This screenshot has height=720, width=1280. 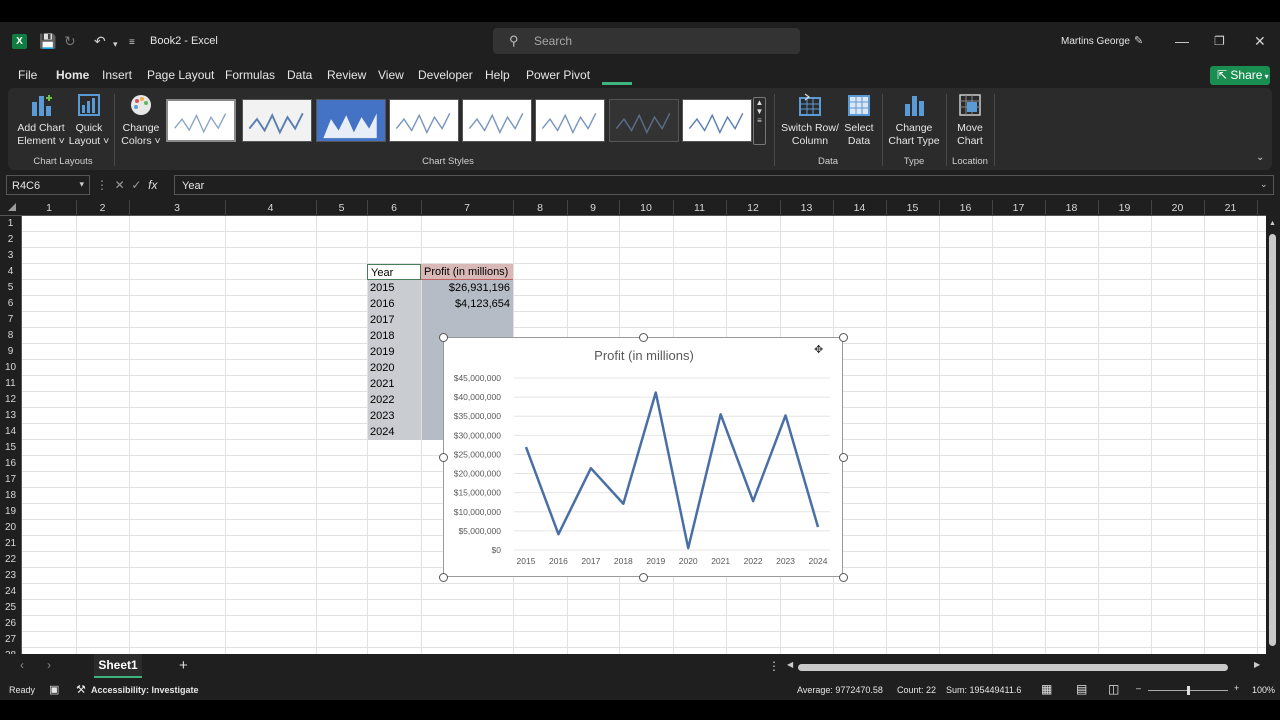 What do you see at coordinates (916, 690) in the screenshot?
I see `status-count: Count: 22` at bounding box center [916, 690].